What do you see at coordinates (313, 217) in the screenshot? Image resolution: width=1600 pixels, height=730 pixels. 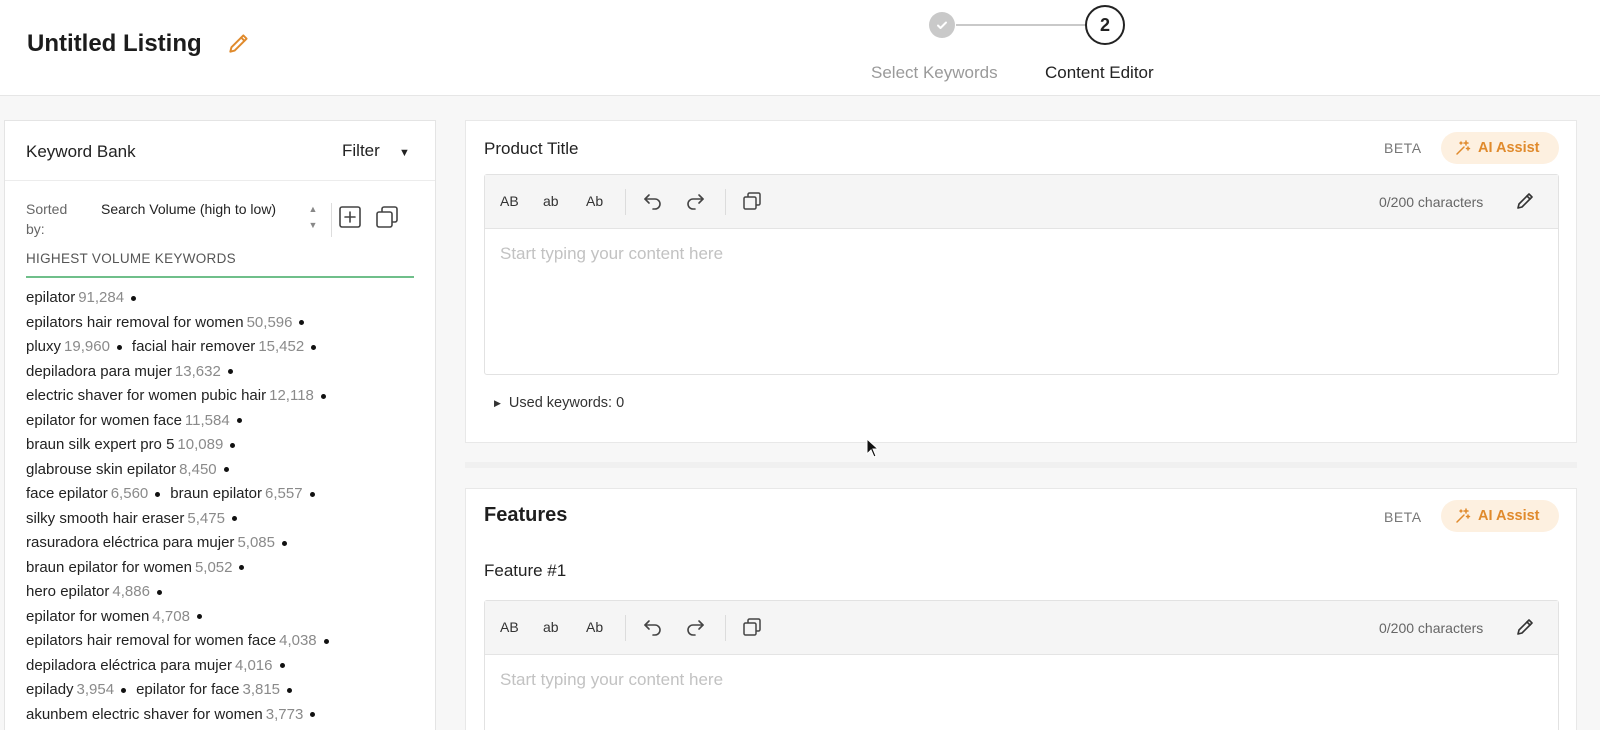 I see `sort-arrows-icon: ▲ ▼` at bounding box center [313, 217].